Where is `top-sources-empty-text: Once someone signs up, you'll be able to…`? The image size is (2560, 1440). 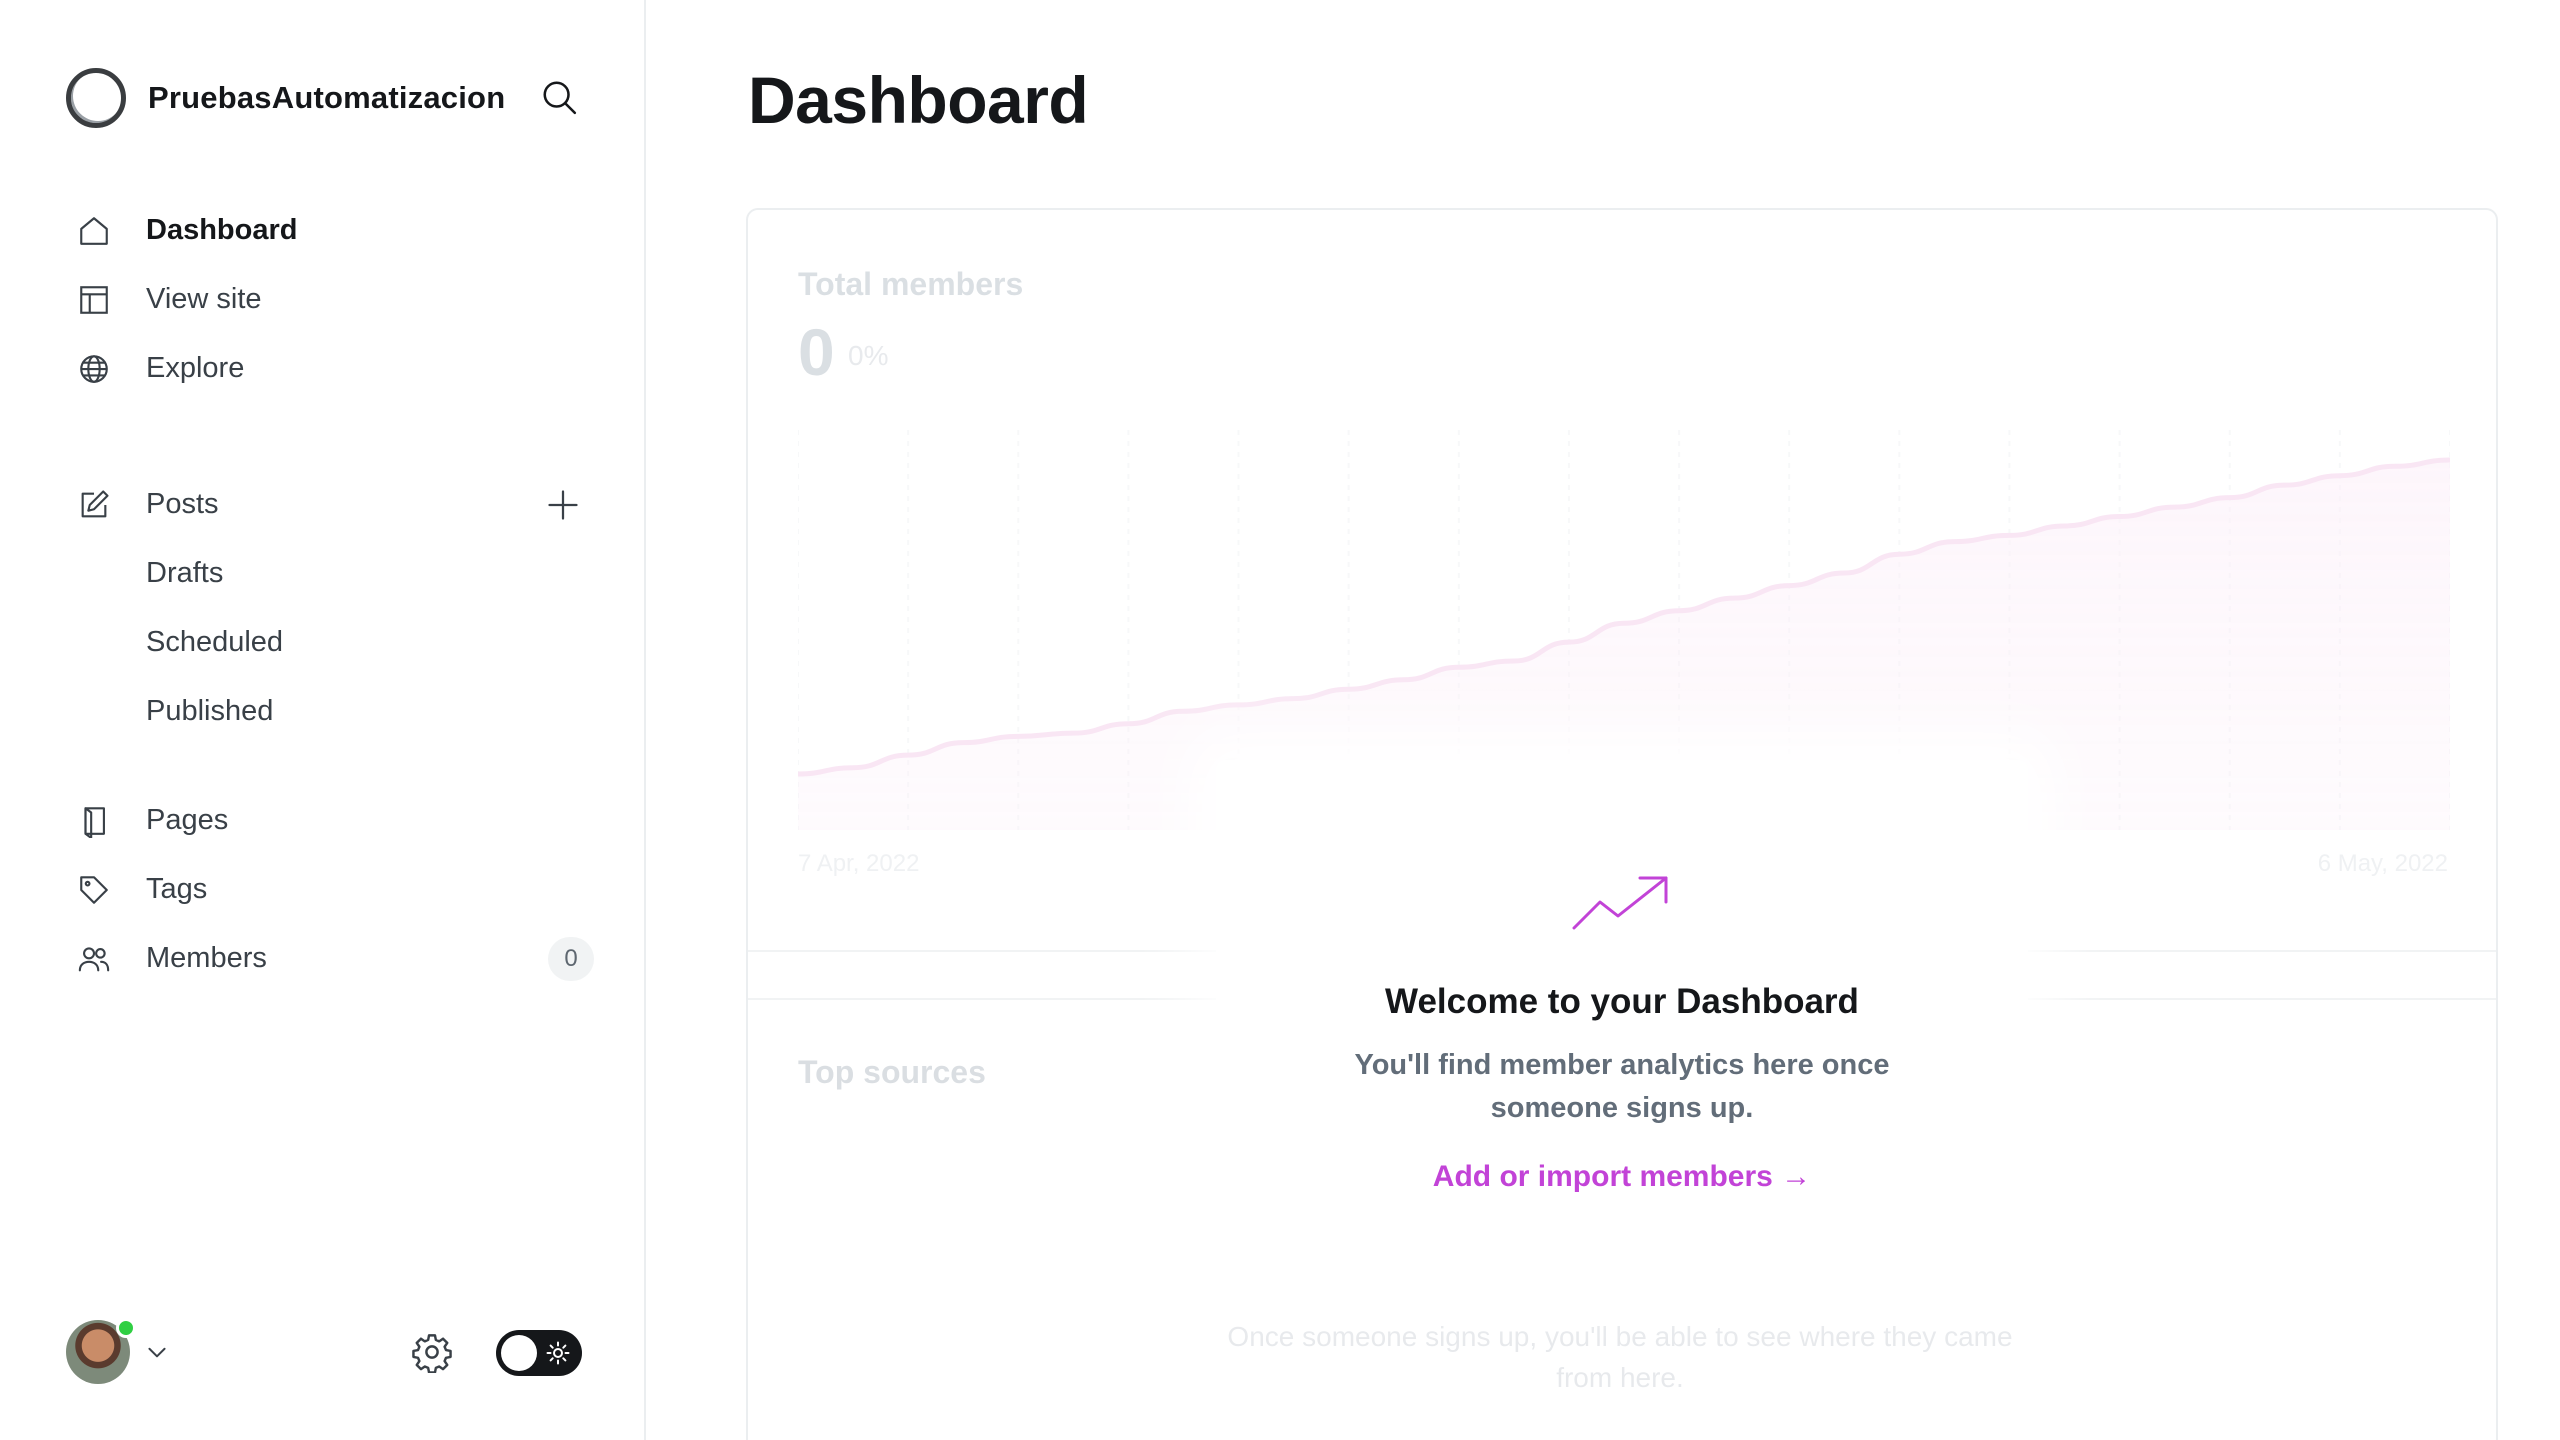 top-sources-empty-text: Once someone signs up, you'll be able to… is located at coordinates (1620, 1357).